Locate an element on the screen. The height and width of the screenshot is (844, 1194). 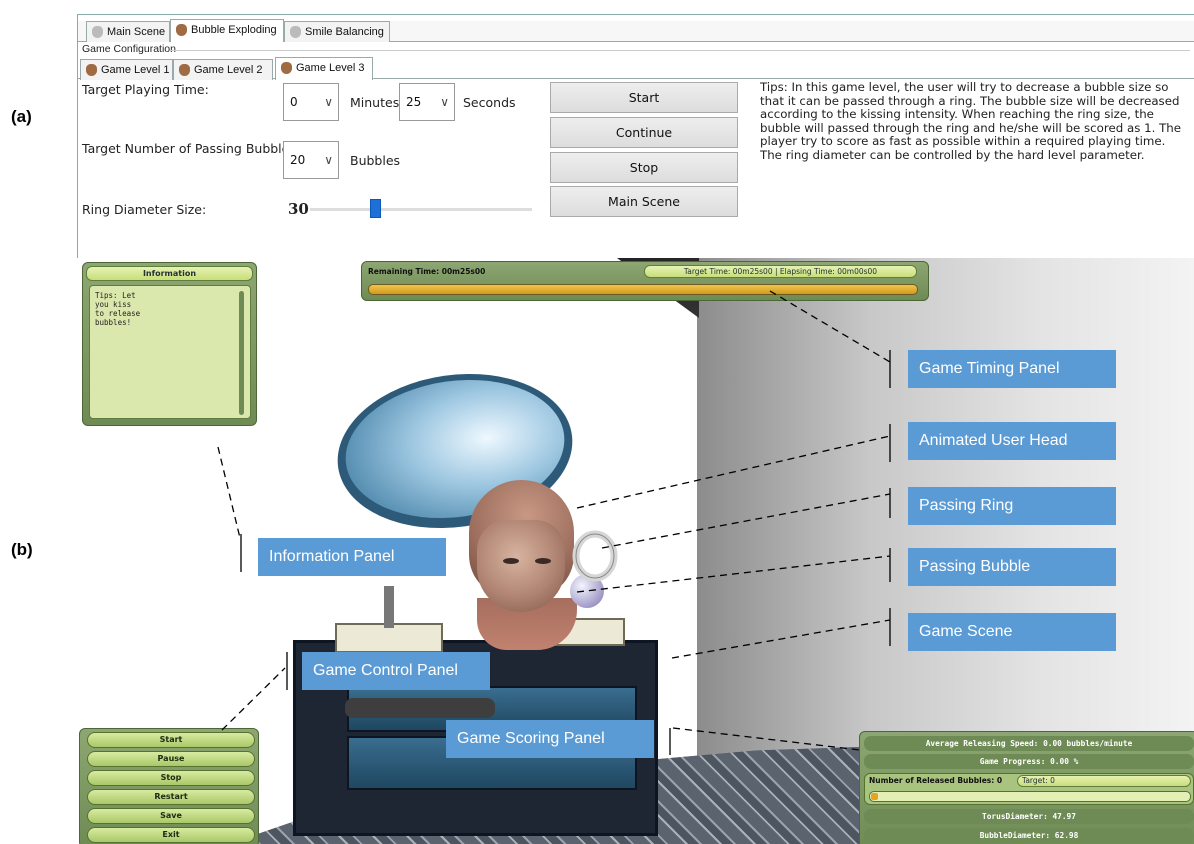
callout-passing-bubble: Passing Bubble is located at coordinates (1012, 567).